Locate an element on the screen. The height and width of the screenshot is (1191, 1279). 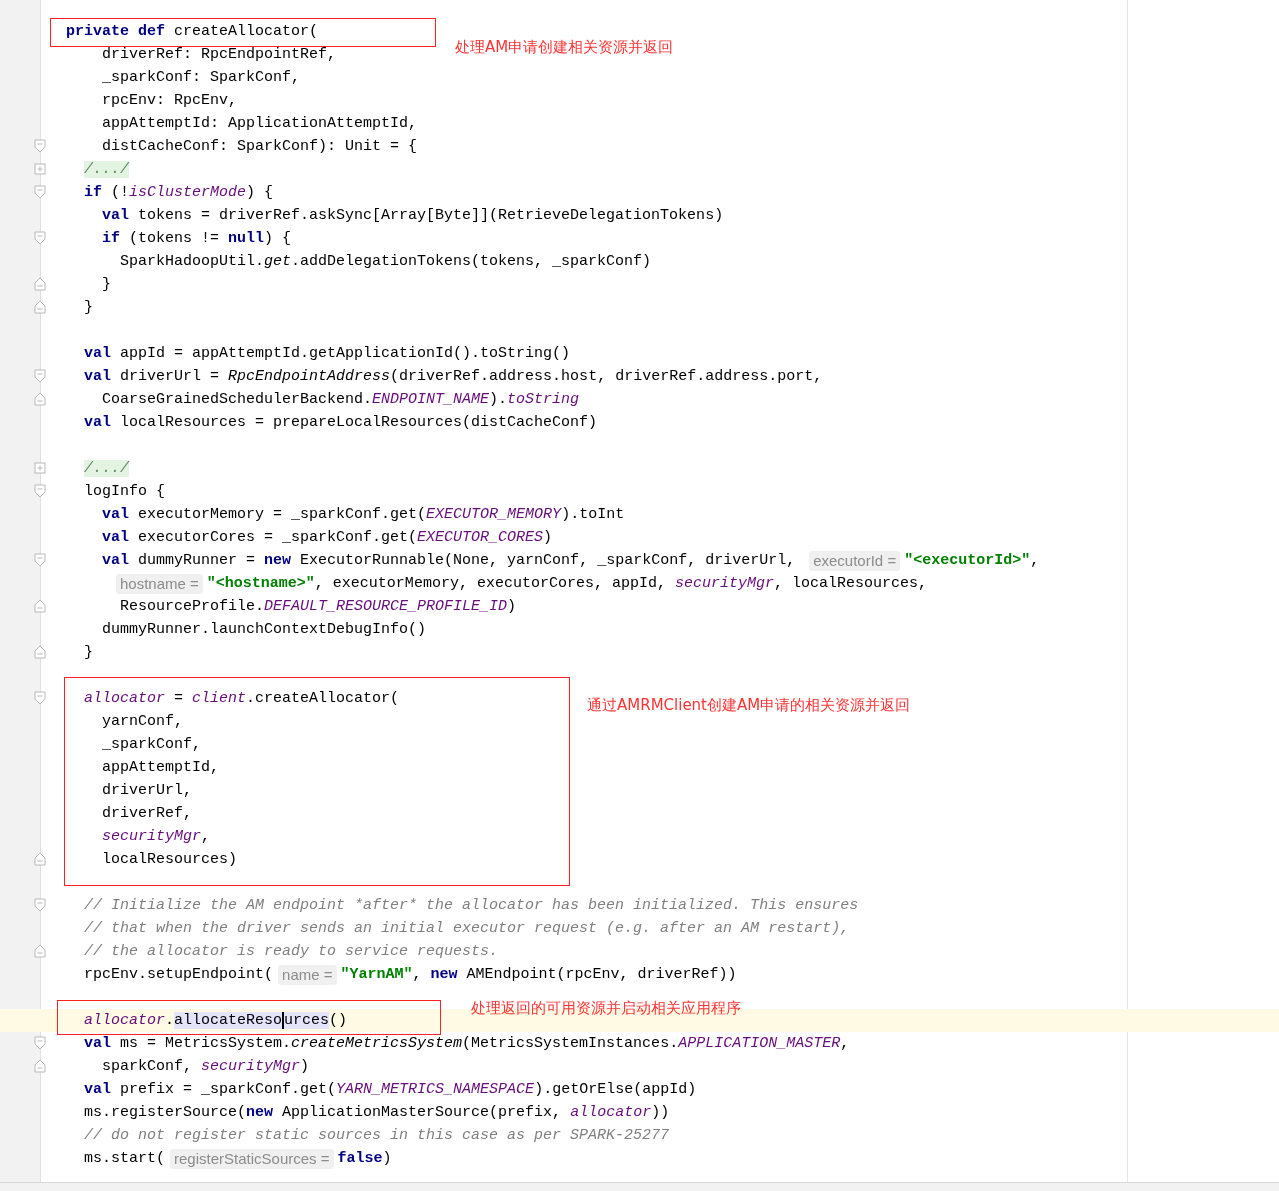
code-line: val dummyRunner = new ExecutorRunnable(None, yarnConf, _sparkConf, driverUrl, is located at coordinates (449, 560).